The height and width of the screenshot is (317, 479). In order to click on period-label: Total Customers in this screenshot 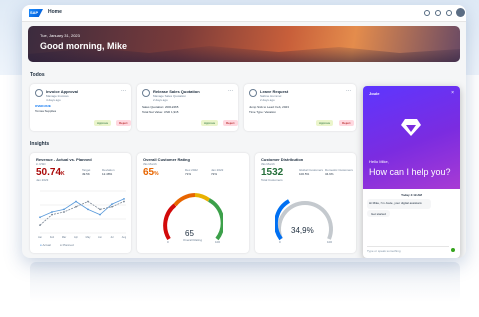, I will do `click(272, 180)`.